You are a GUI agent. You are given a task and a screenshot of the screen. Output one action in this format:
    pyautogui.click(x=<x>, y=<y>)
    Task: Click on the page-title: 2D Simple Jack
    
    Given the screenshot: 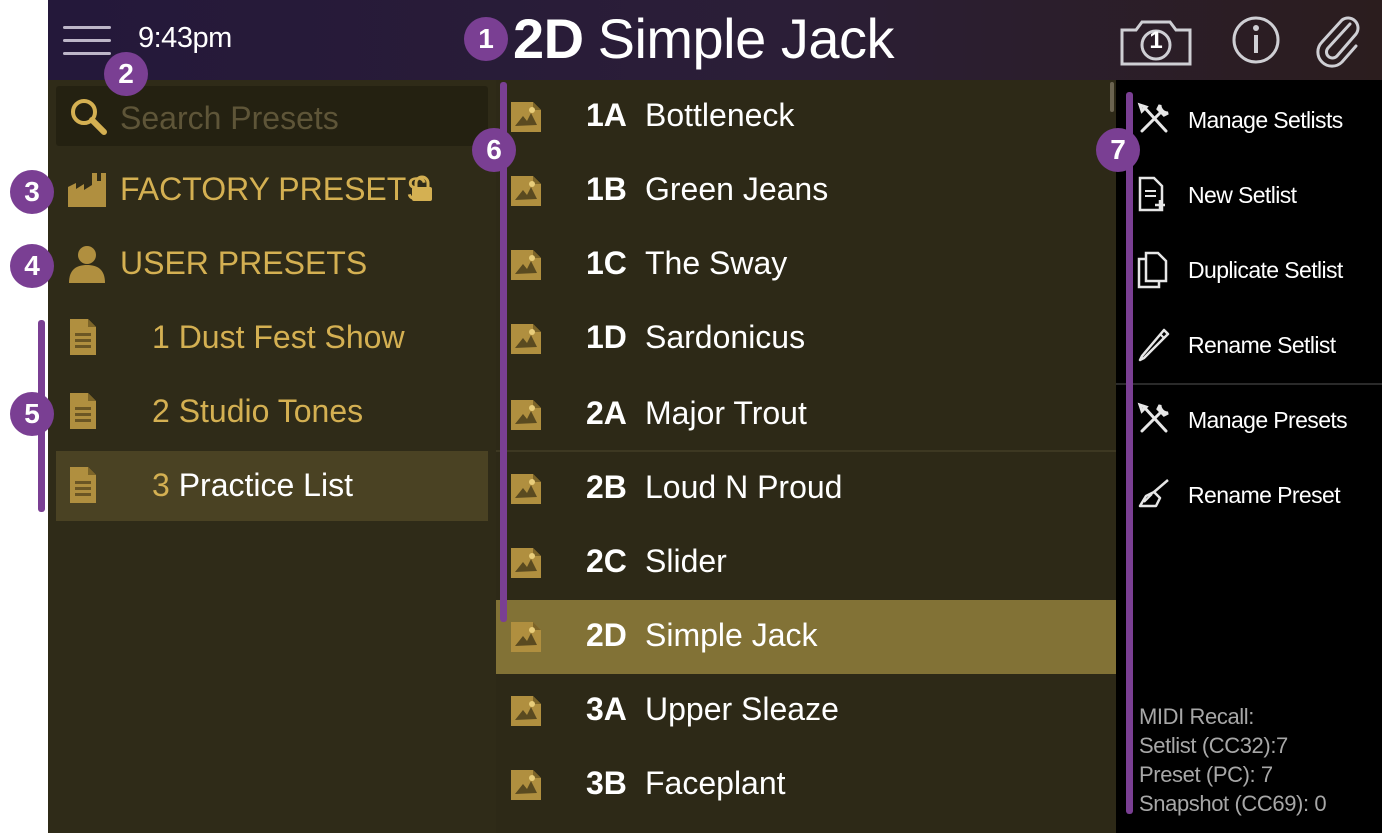 What is the action you would take?
    pyautogui.click(x=703, y=39)
    